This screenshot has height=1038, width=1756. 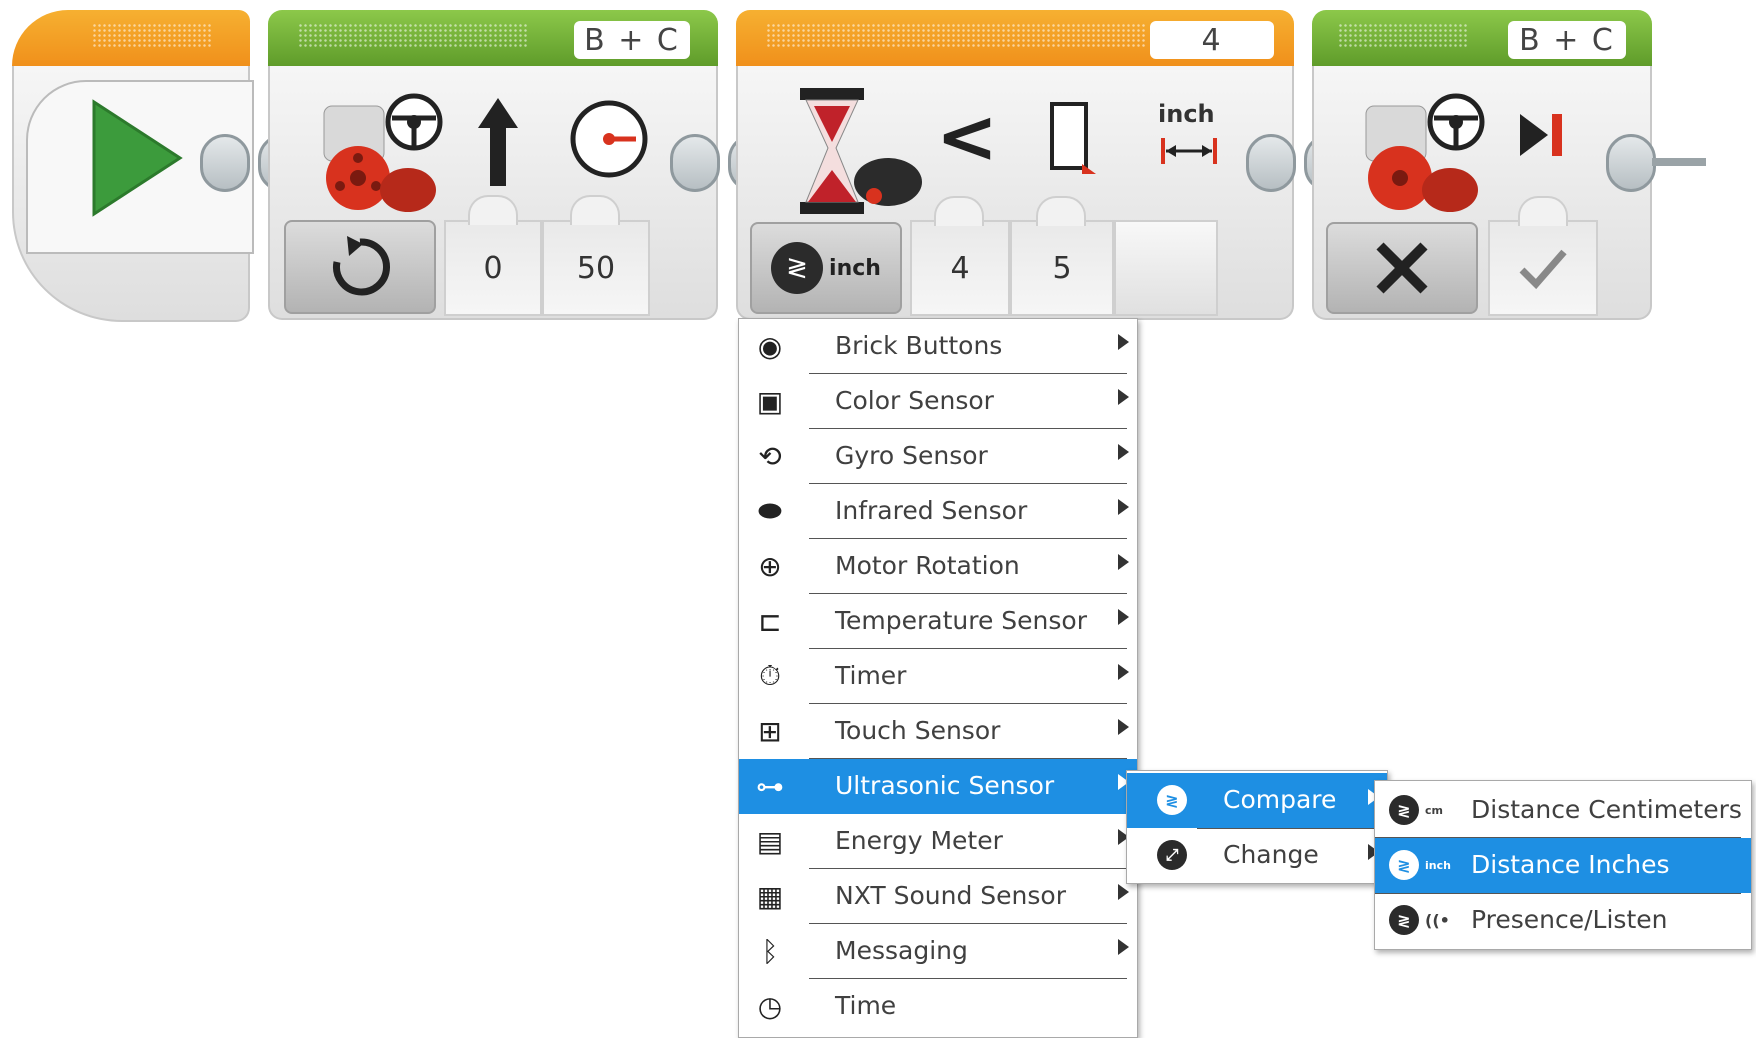 What do you see at coordinates (1015, 38) in the screenshot?
I see `wait-header: 4` at bounding box center [1015, 38].